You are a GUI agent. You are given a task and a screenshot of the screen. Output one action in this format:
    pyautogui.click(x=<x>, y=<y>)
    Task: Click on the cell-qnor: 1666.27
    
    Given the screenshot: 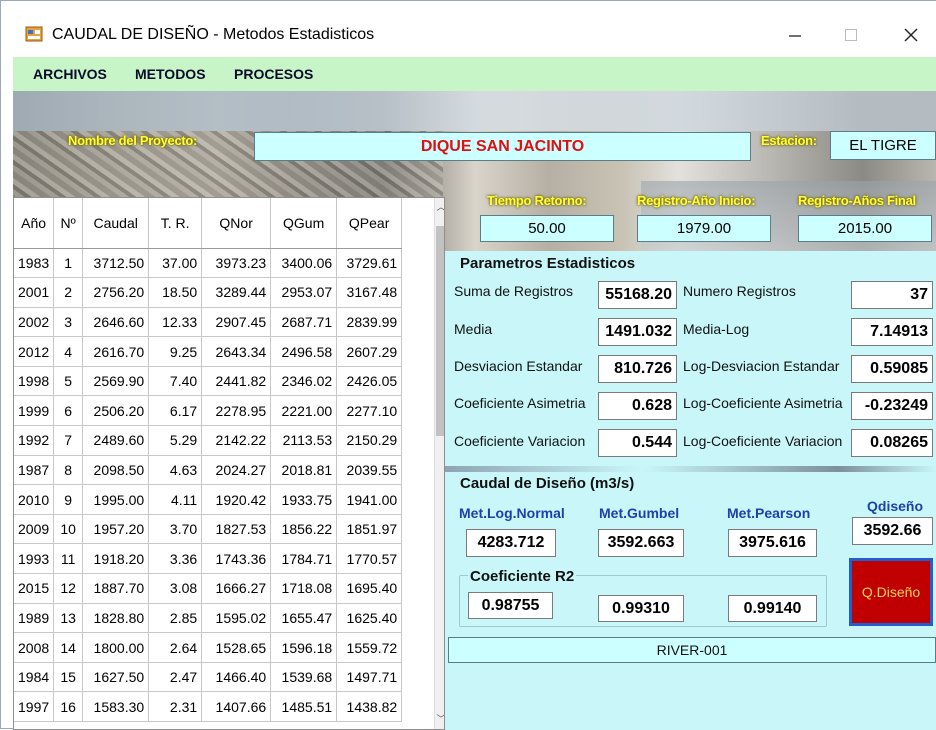 What is the action you would take?
    pyautogui.click(x=236, y=588)
    